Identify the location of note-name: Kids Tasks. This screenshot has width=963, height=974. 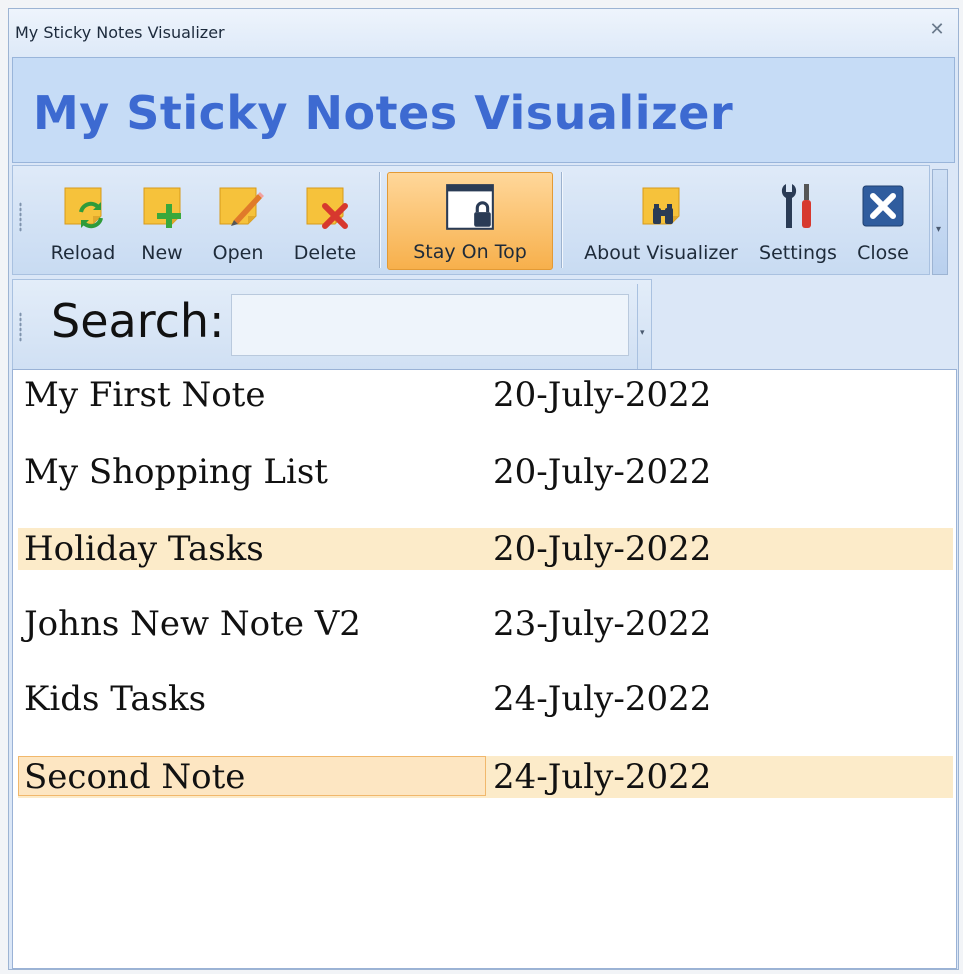
(115, 699).